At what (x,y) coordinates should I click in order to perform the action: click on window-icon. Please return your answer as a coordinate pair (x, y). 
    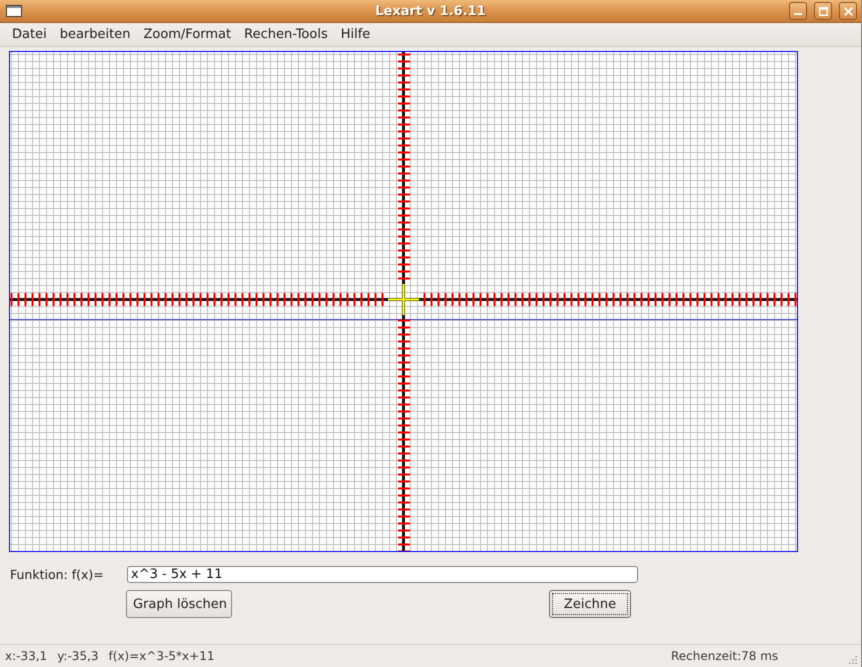
    Looking at the image, I should click on (14, 11).